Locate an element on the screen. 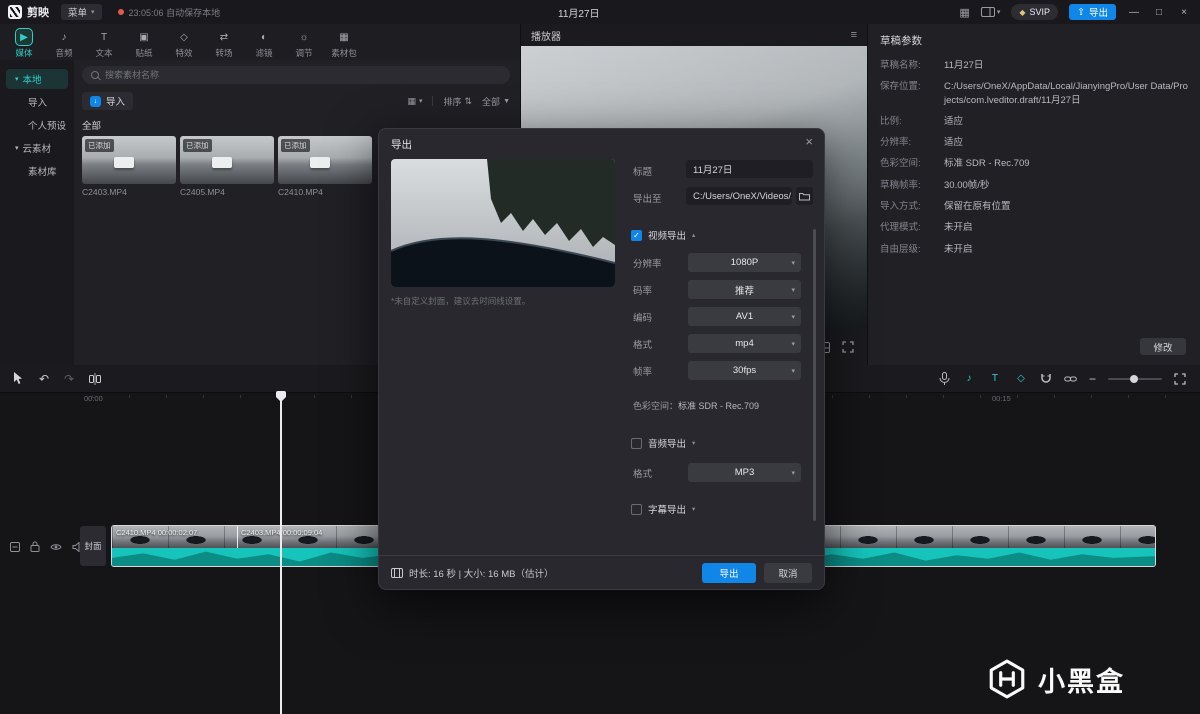  export-cover-preview is located at coordinates (503, 223).